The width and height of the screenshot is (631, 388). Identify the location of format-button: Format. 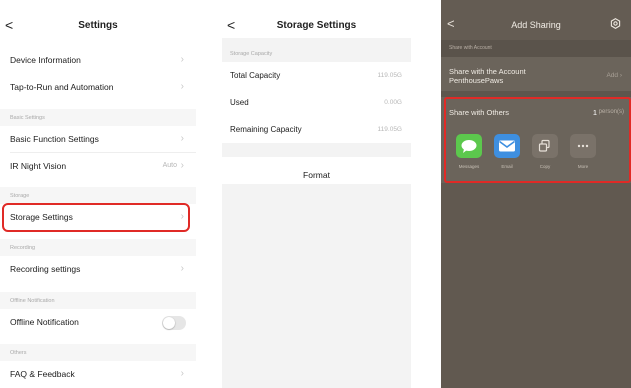
(316, 170).